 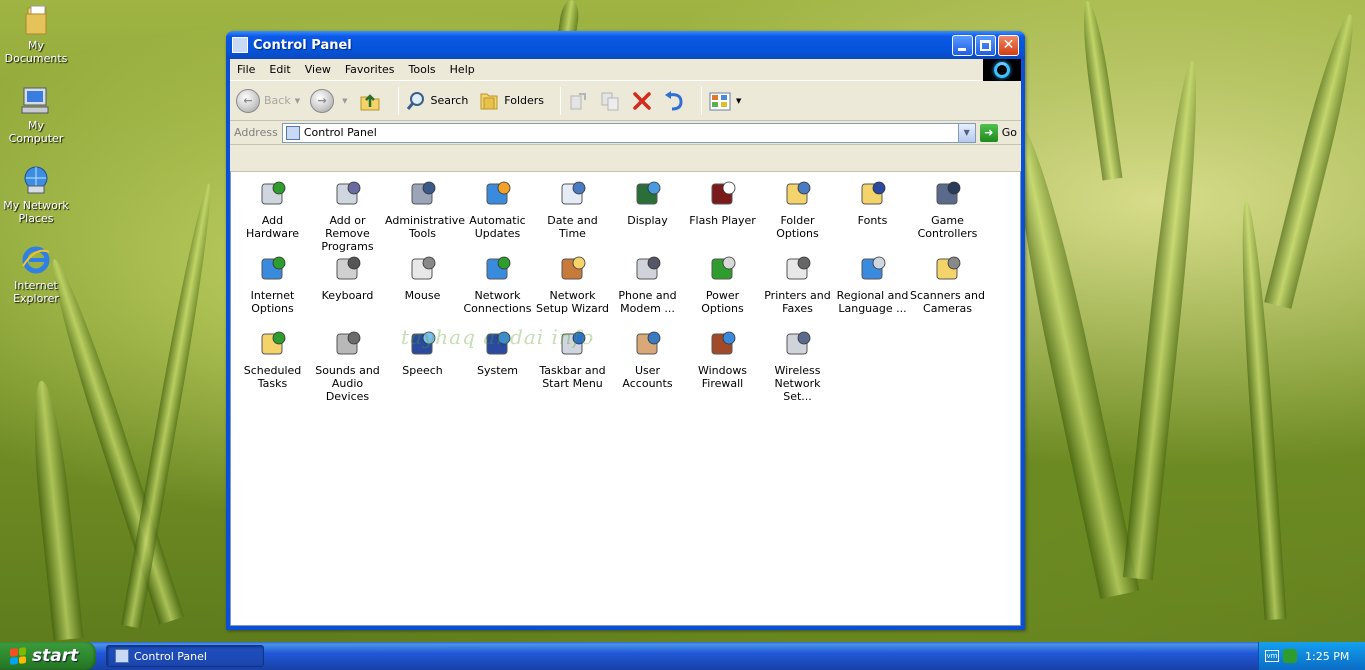 What do you see at coordinates (722, 365) in the screenshot?
I see `control-panel-item: Windows Firewall` at bounding box center [722, 365].